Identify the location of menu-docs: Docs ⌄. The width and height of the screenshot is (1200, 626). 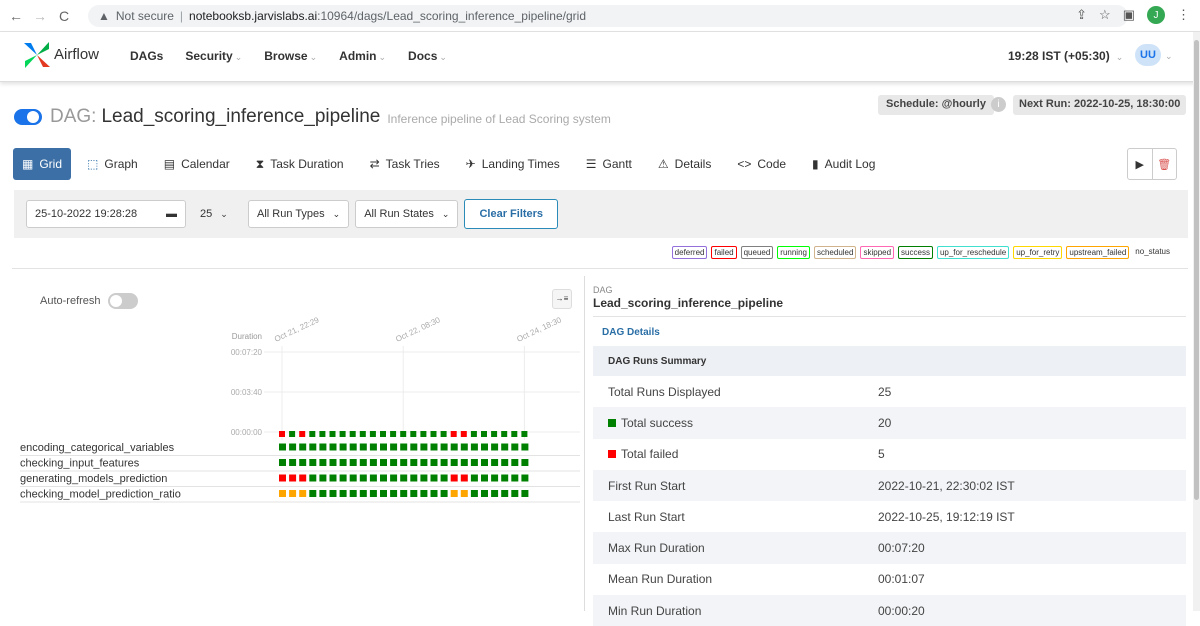
(427, 56).